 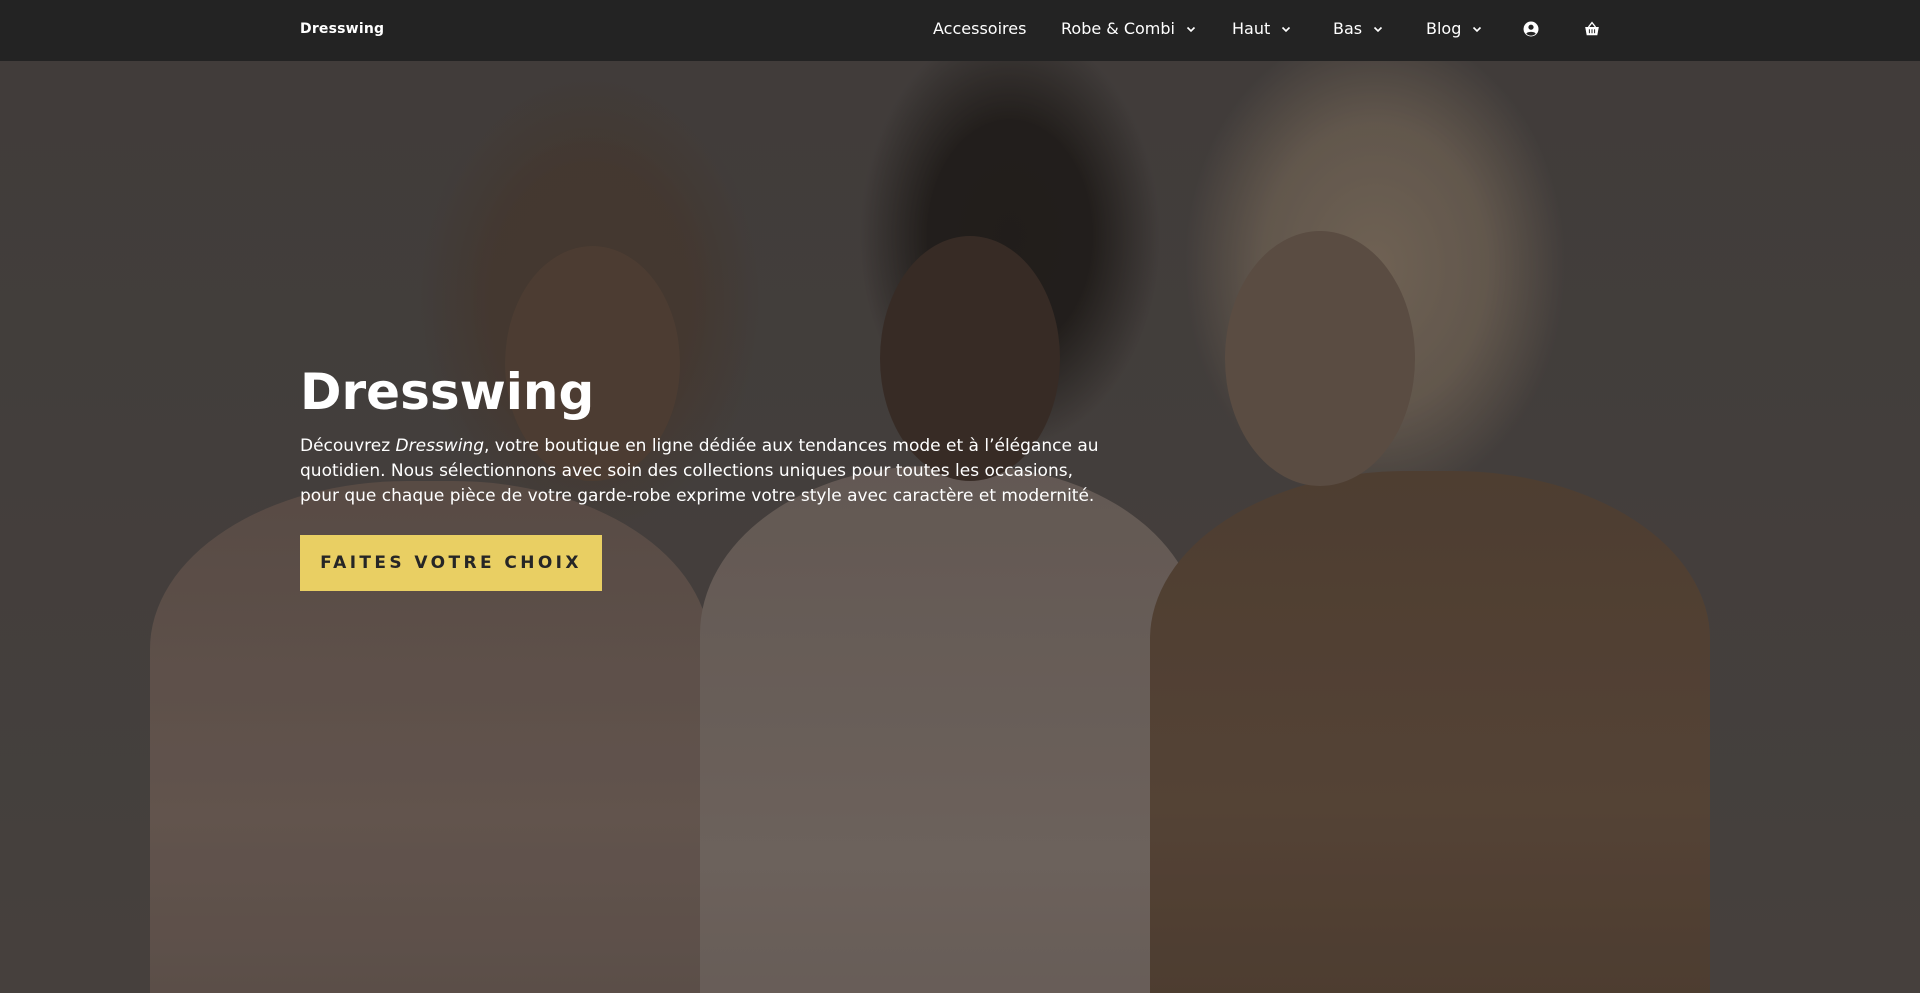 What do you see at coordinates (451, 563) in the screenshot?
I see `cta-button: FAITES VOTRE CHOIX` at bounding box center [451, 563].